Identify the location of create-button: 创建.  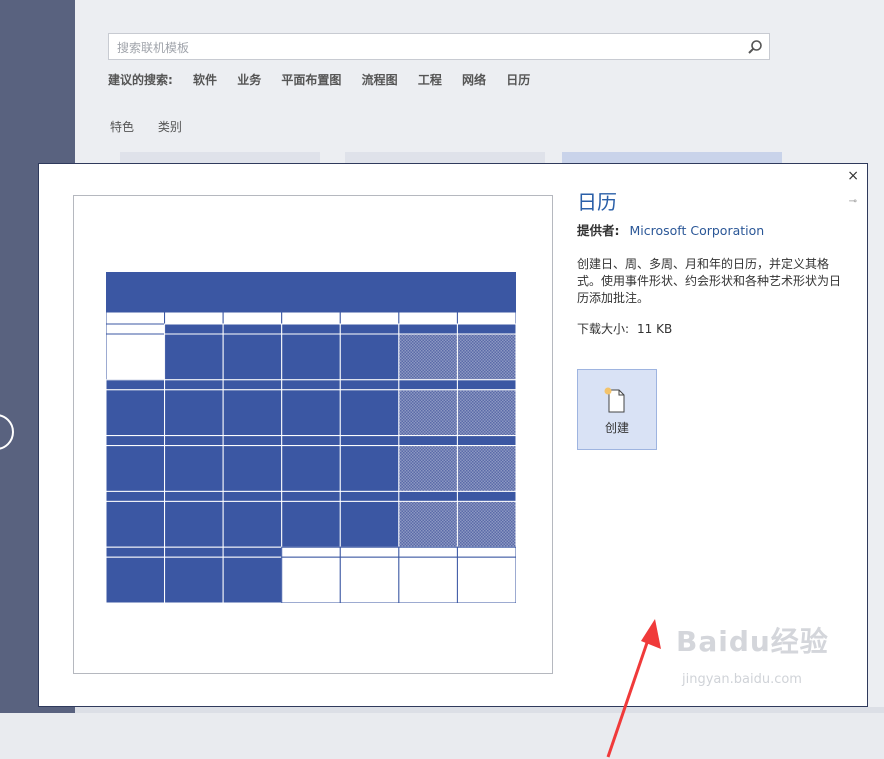
(617, 409).